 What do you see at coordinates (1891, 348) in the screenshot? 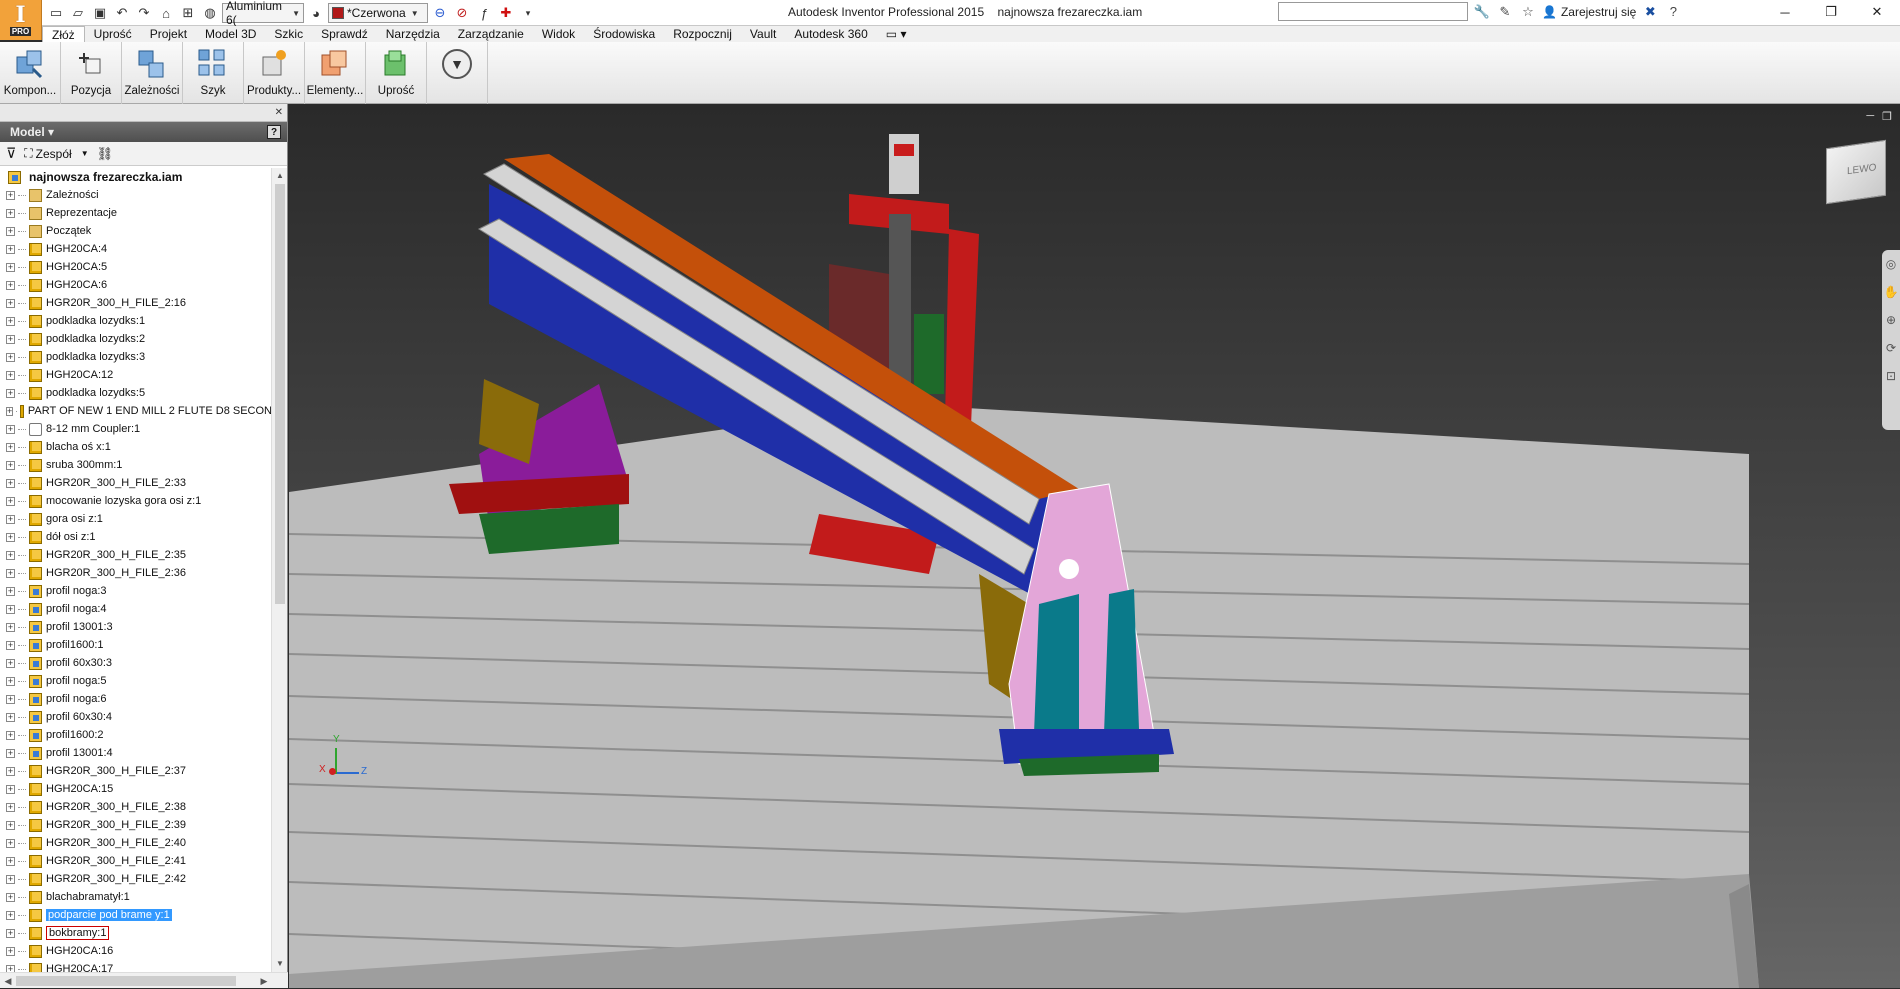
I see `orbit-icon: ⟳` at bounding box center [1891, 348].